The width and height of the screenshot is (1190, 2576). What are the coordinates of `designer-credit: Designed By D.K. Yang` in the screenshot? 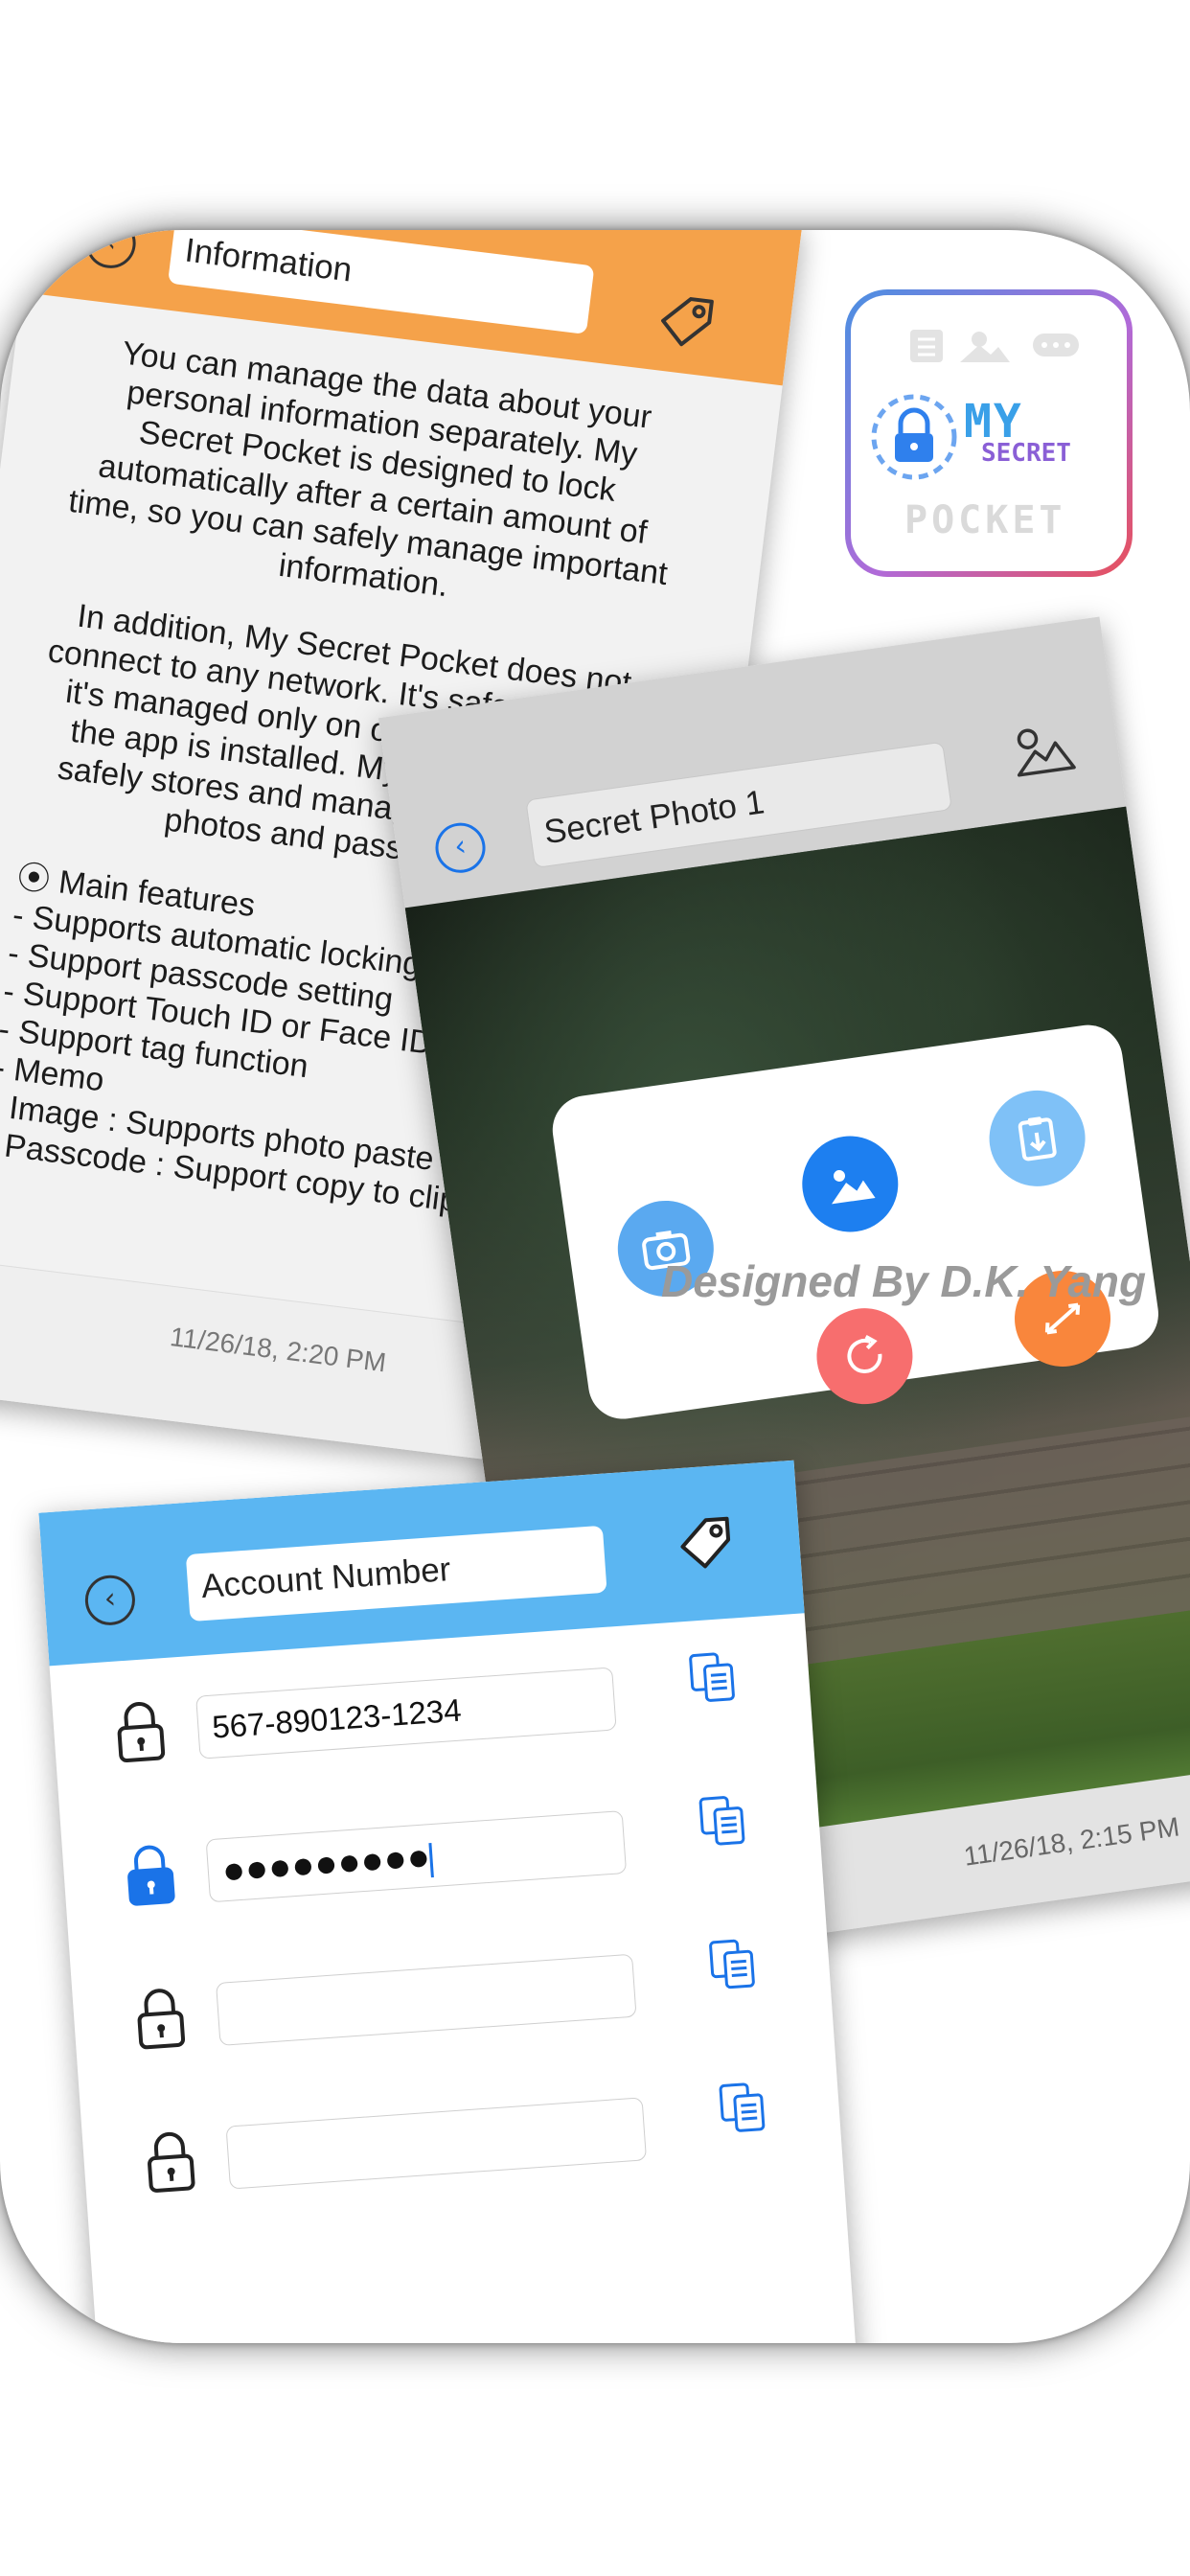 It's located at (904, 1281).